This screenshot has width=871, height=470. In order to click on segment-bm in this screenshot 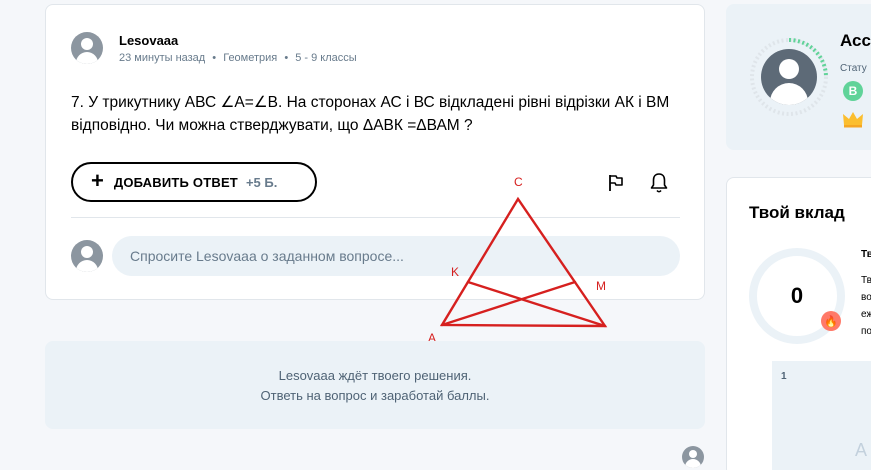, I will do `click(536, 304)`.